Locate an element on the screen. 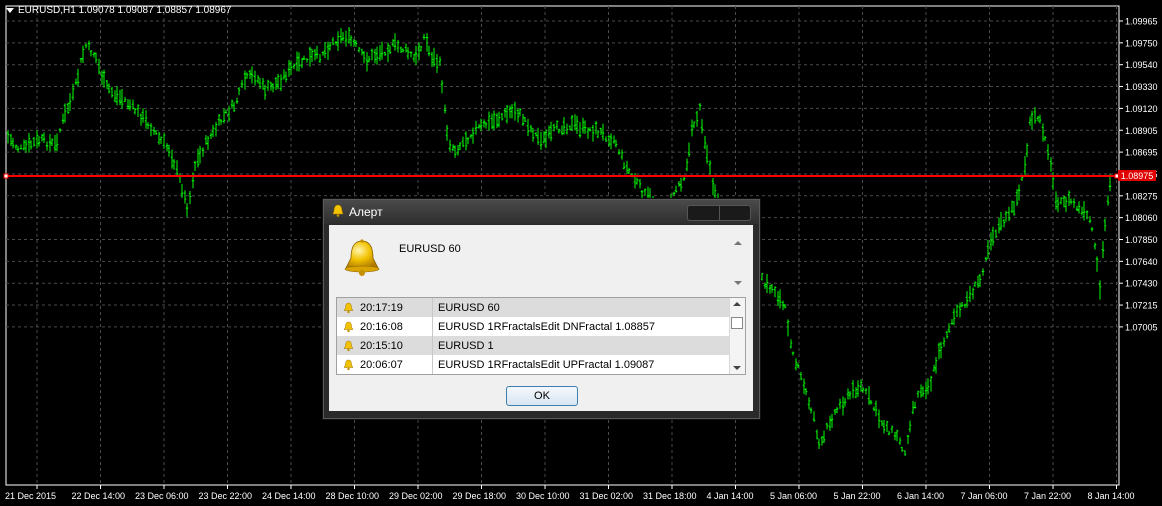  time-label: 28 Dec 10:00 is located at coordinates (353, 496).